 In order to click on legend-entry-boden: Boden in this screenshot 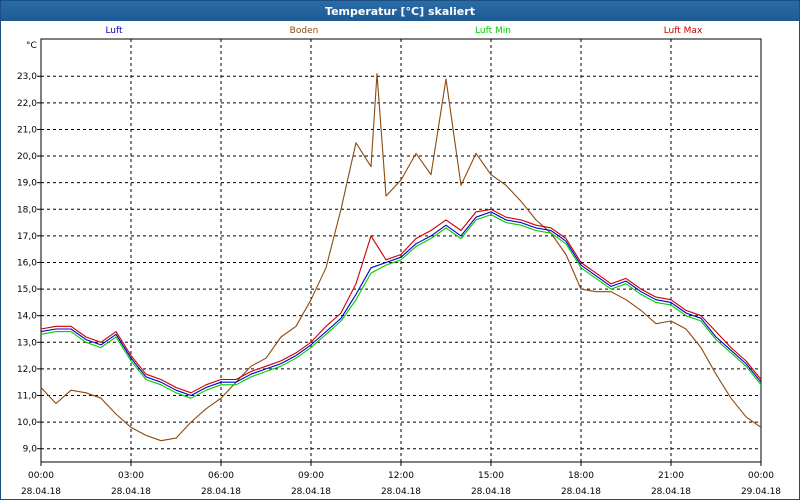, I will do `click(304, 31)`.